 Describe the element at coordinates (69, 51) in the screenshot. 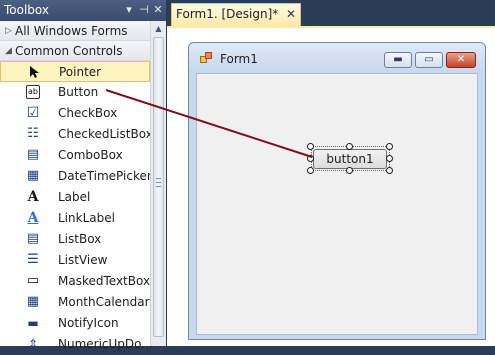

I see `group-label: Common Controls` at that location.